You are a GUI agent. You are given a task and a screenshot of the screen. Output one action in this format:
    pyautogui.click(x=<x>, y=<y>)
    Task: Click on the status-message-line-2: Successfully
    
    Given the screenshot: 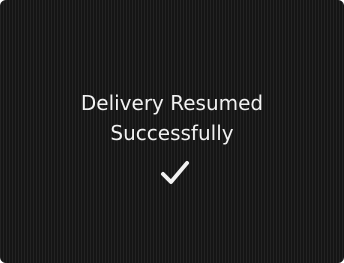 What is the action you would take?
    pyautogui.click(x=172, y=133)
    